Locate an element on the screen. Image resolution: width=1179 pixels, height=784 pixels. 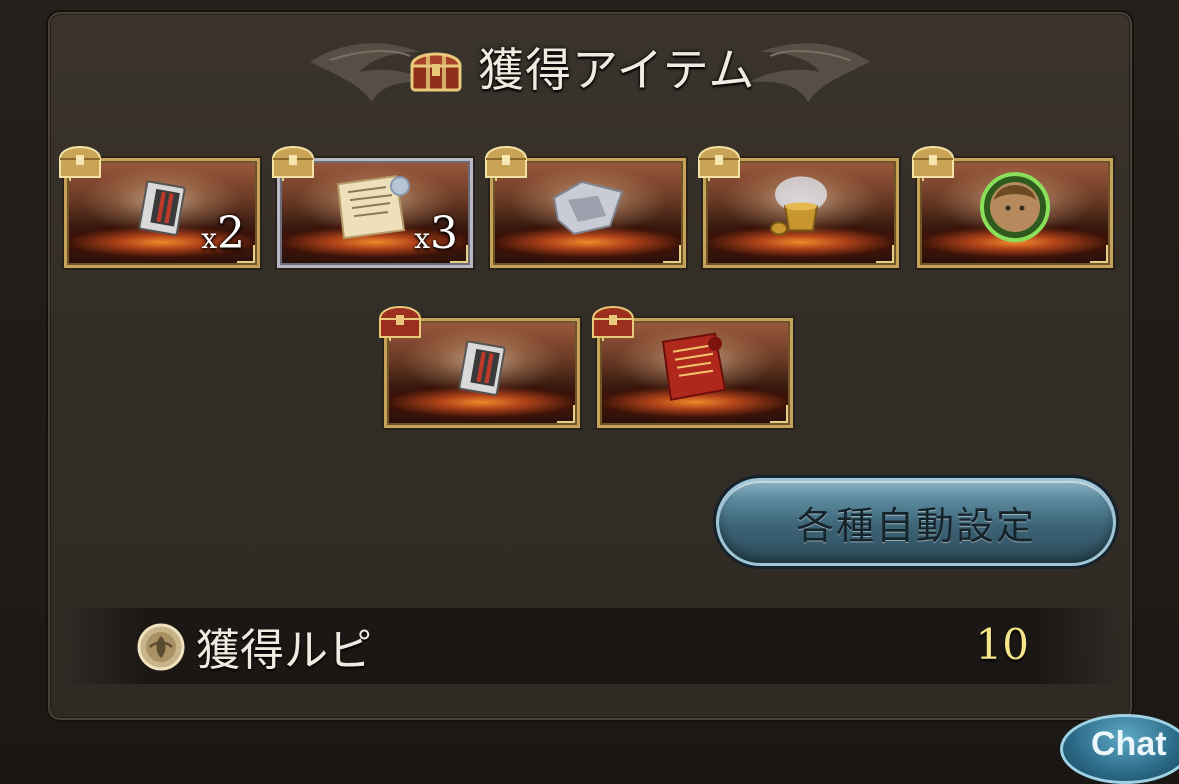
rupie-value: 10 is located at coordinates (1002, 644).